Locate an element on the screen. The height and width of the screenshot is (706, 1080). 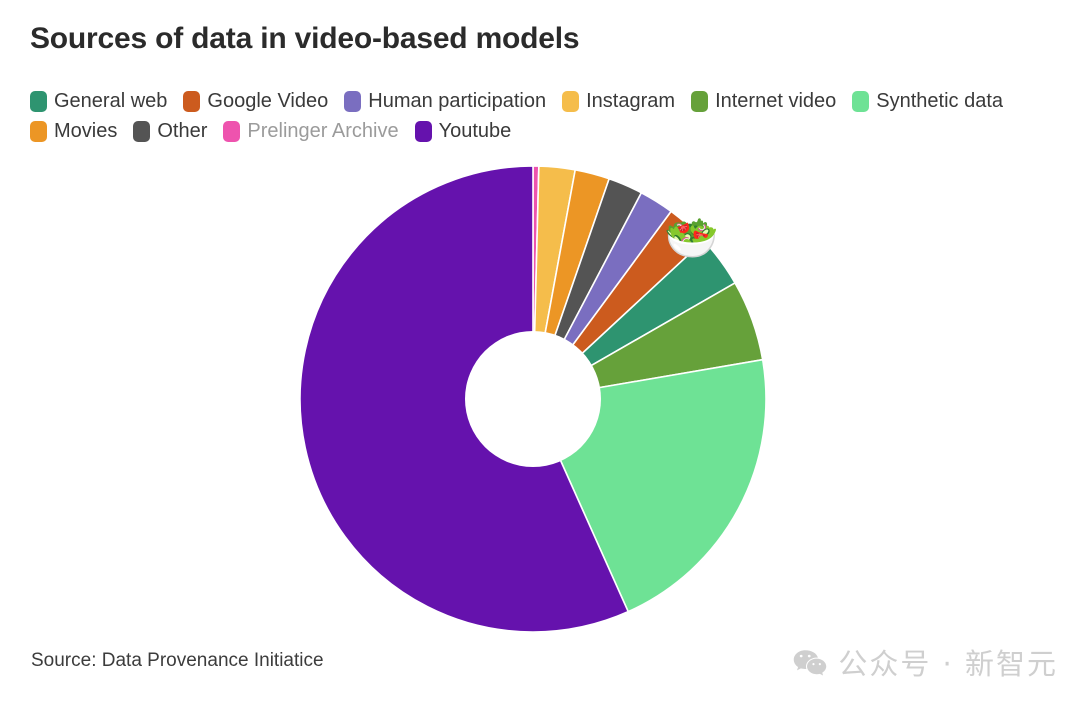
legend-item-youtube: Youtube is located at coordinates (463, 131).